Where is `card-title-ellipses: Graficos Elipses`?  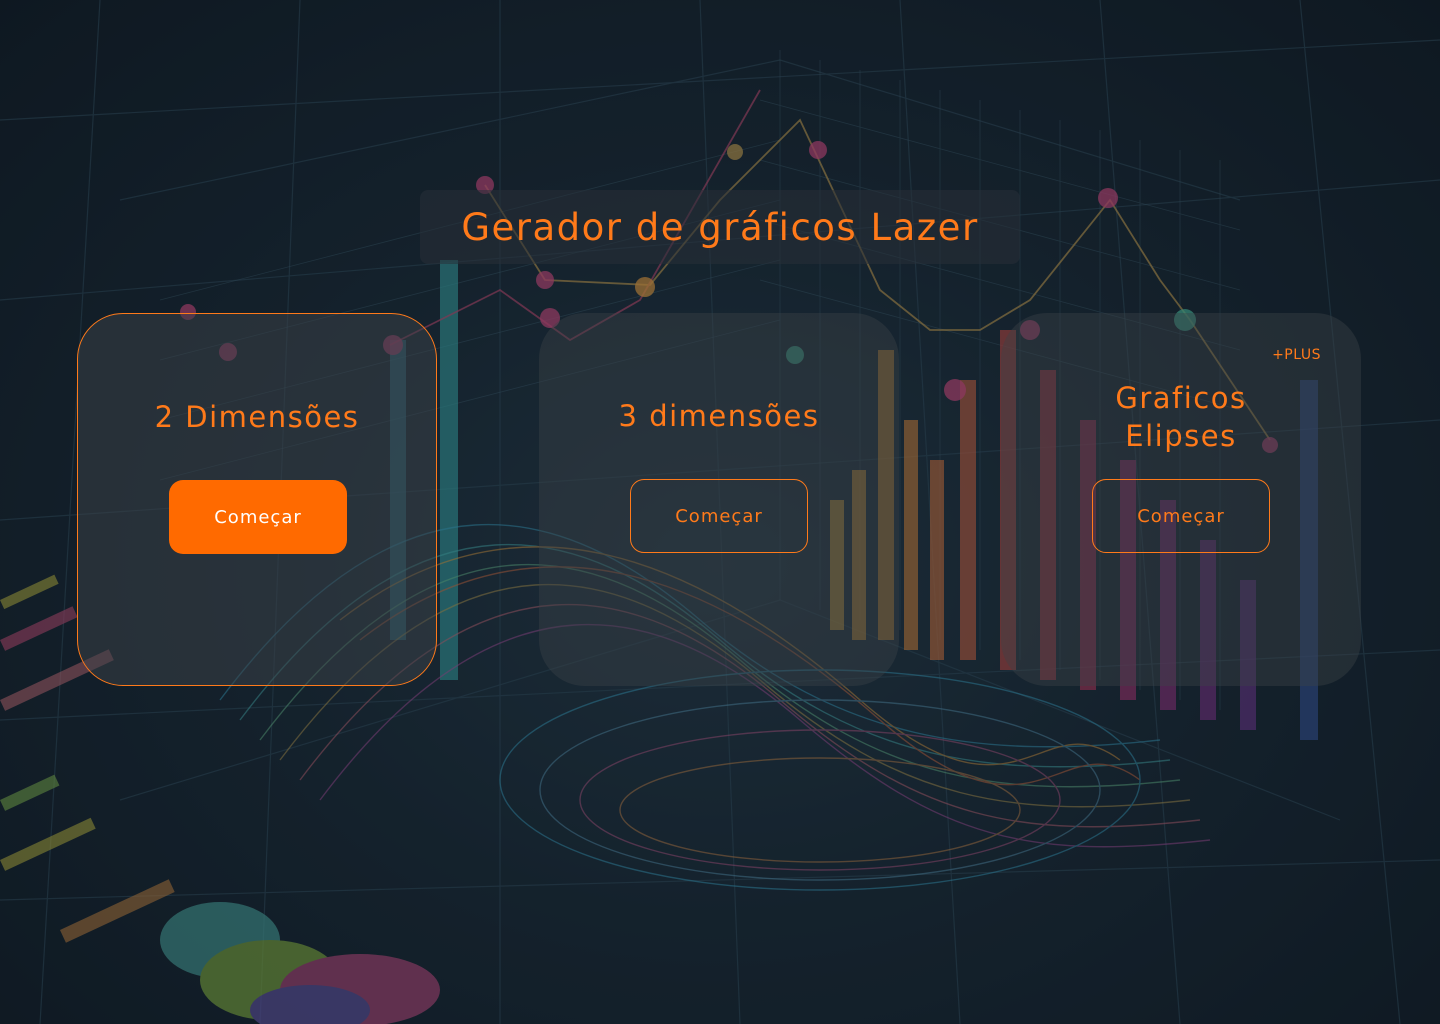 card-title-ellipses: Graficos Elipses is located at coordinates (1181, 417).